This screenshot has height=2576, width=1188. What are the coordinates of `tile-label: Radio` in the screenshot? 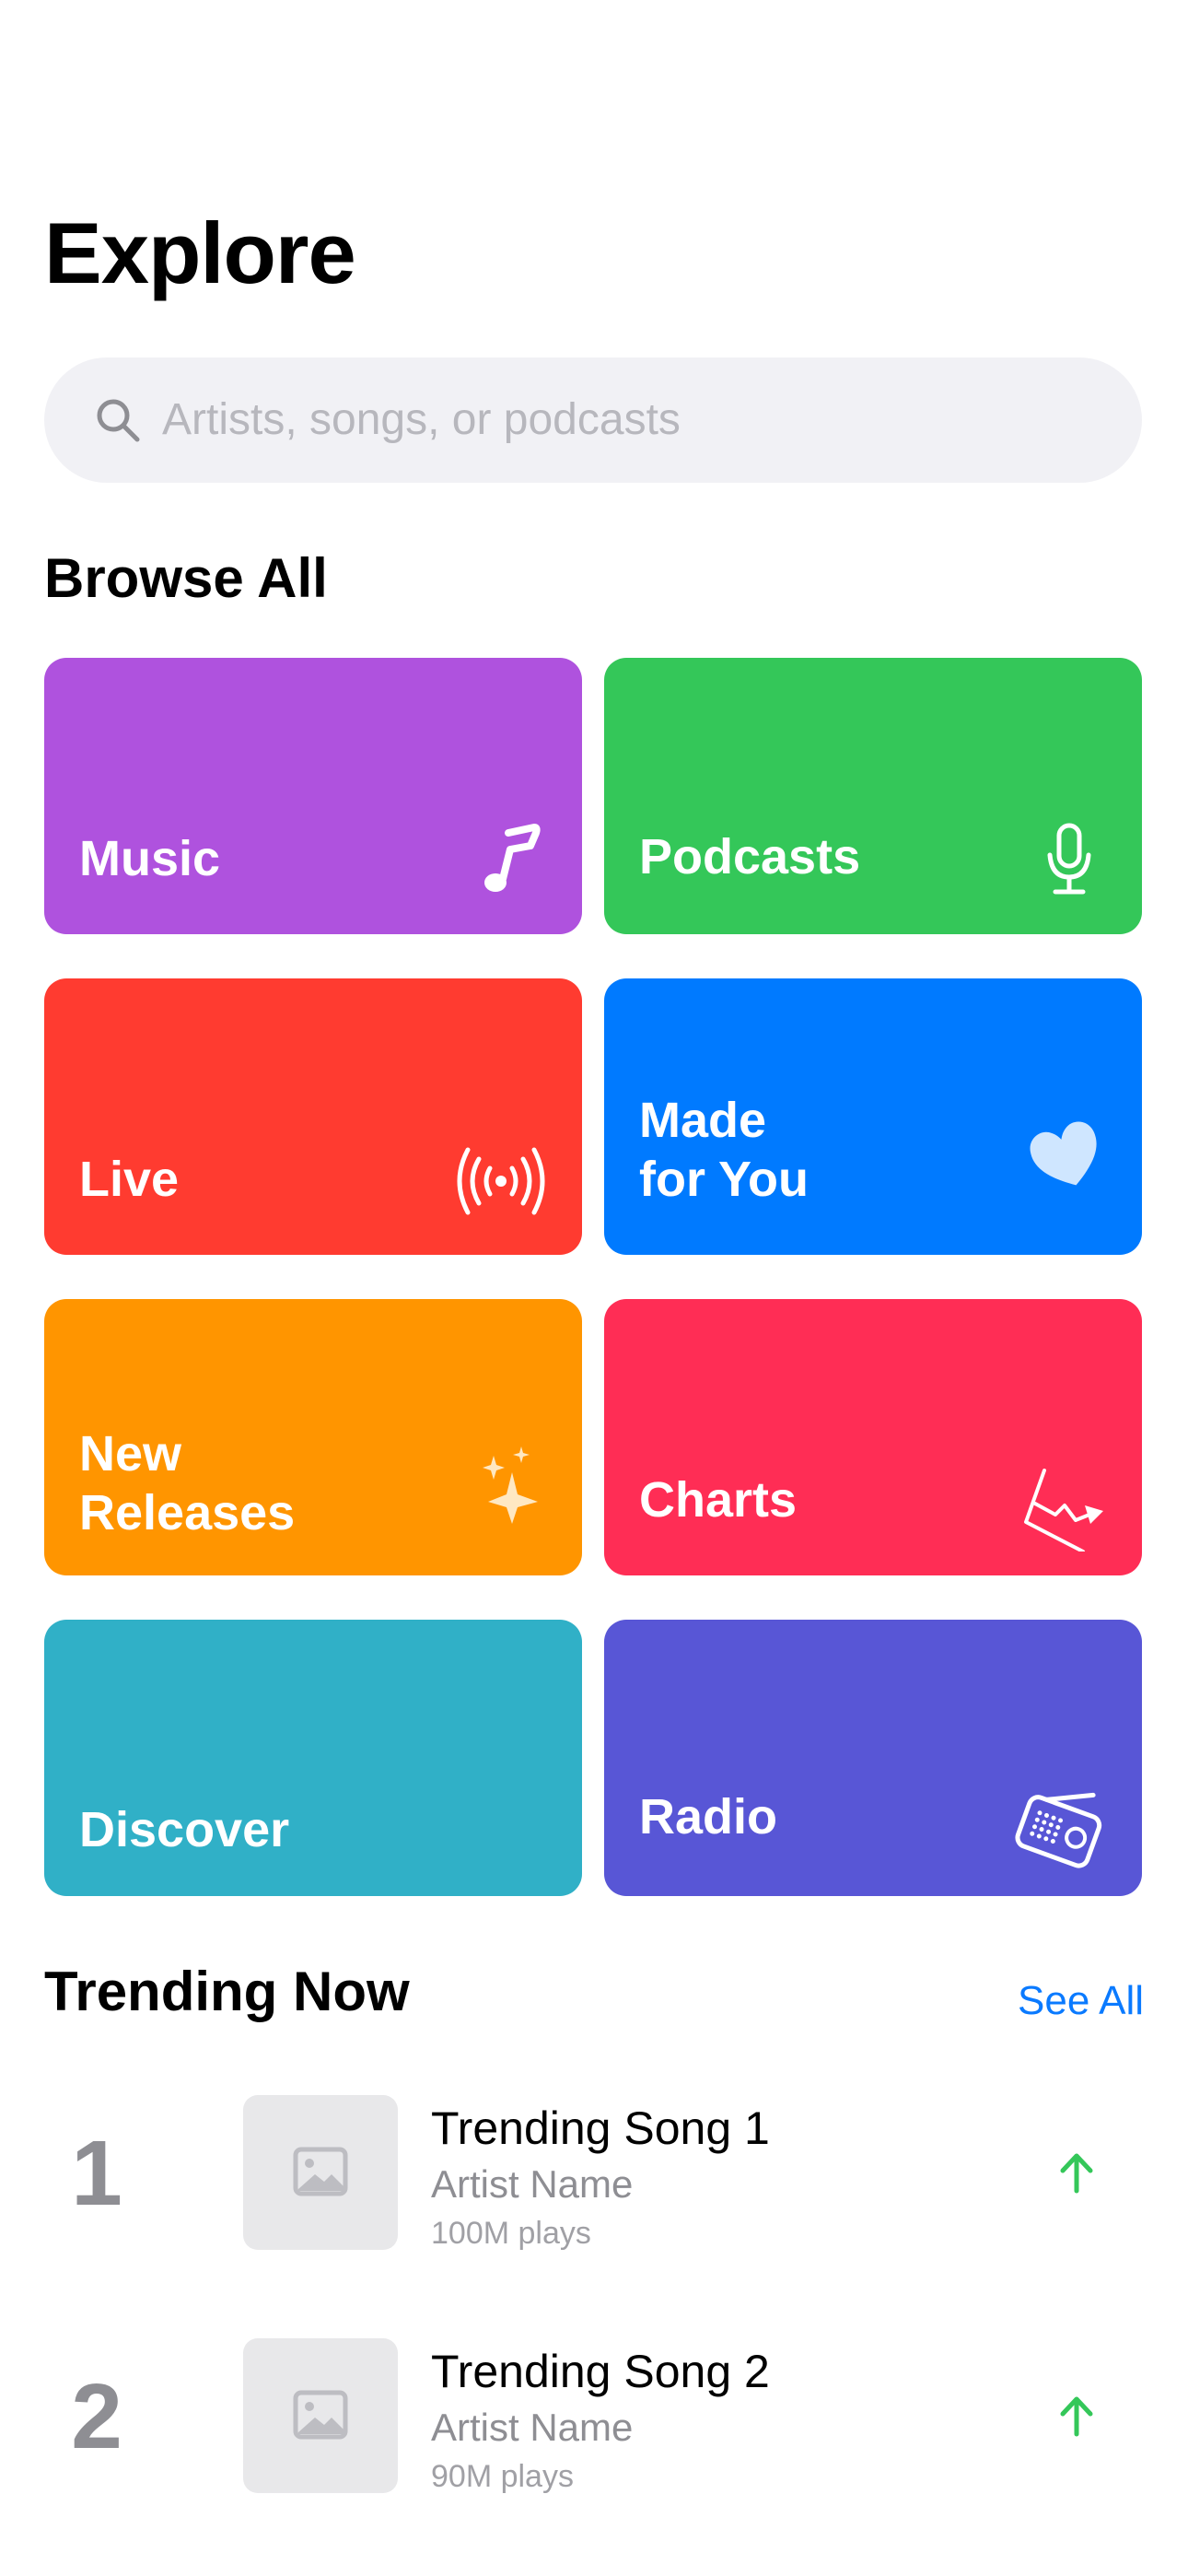 It's located at (708, 1816).